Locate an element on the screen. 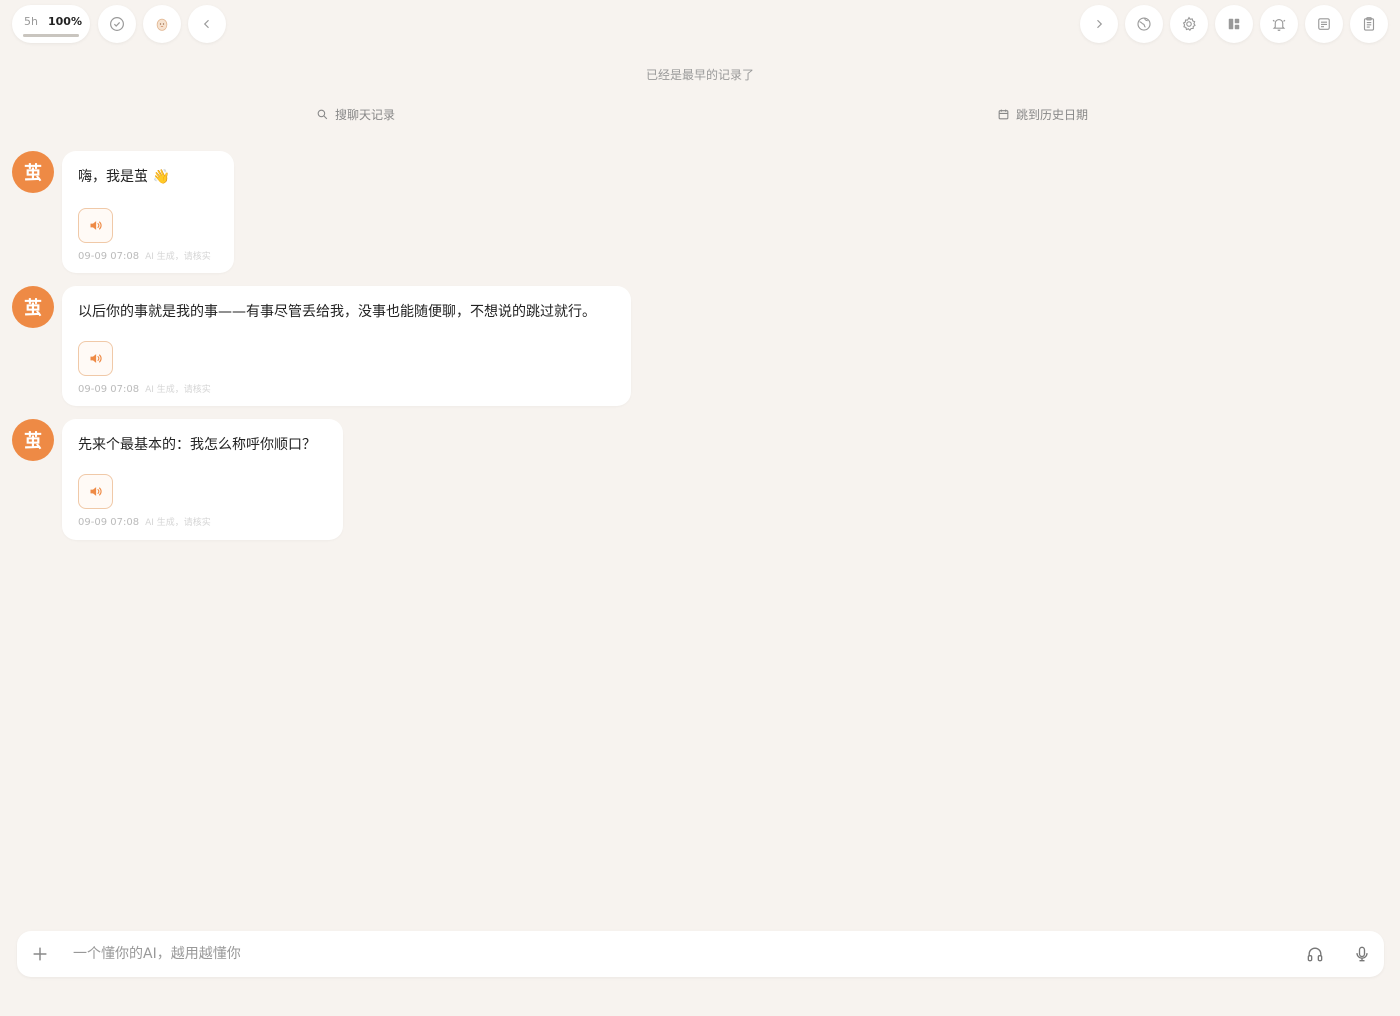  message-text: 嗨，我是茧 👋 is located at coordinates (124, 177).